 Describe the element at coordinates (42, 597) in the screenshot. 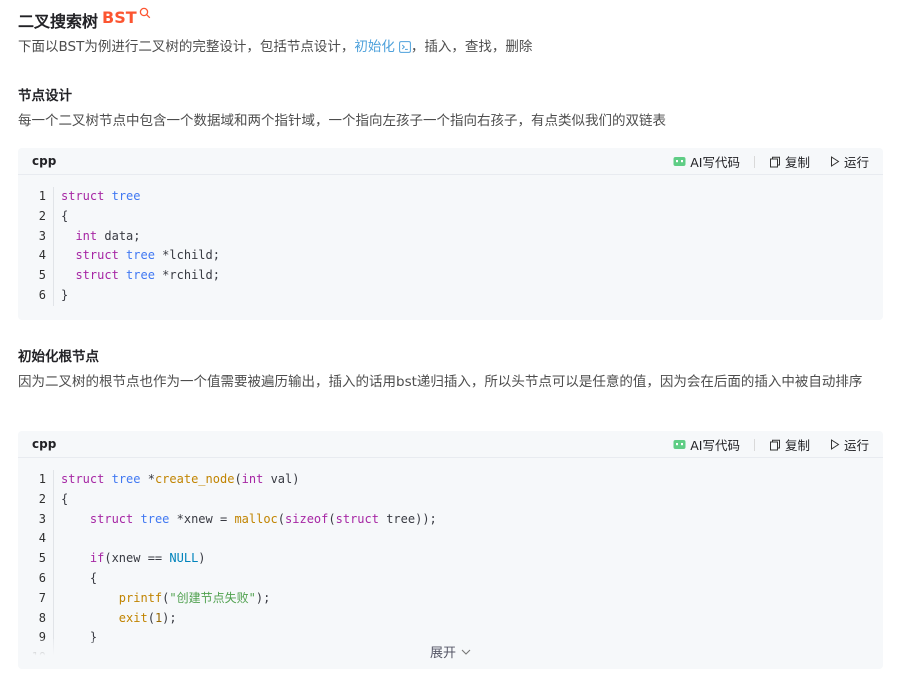

I see `line-number: 7` at that location.